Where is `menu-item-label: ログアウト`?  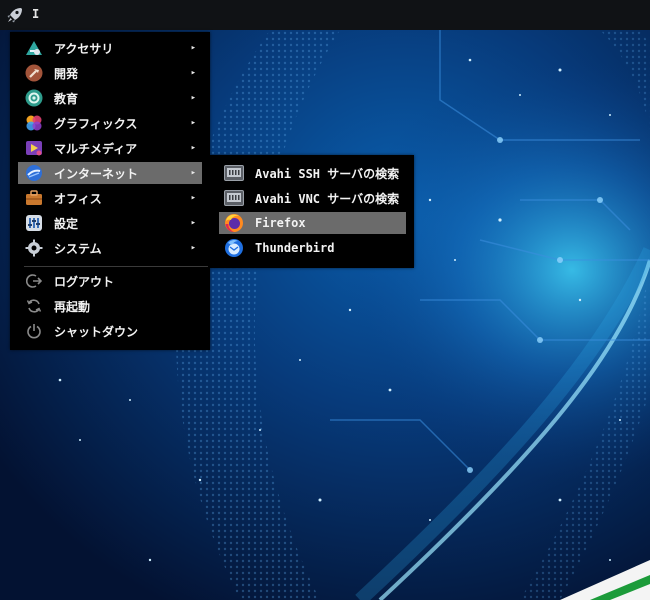
menu-item-label: ログアウト is located at coordinates (84, 281).